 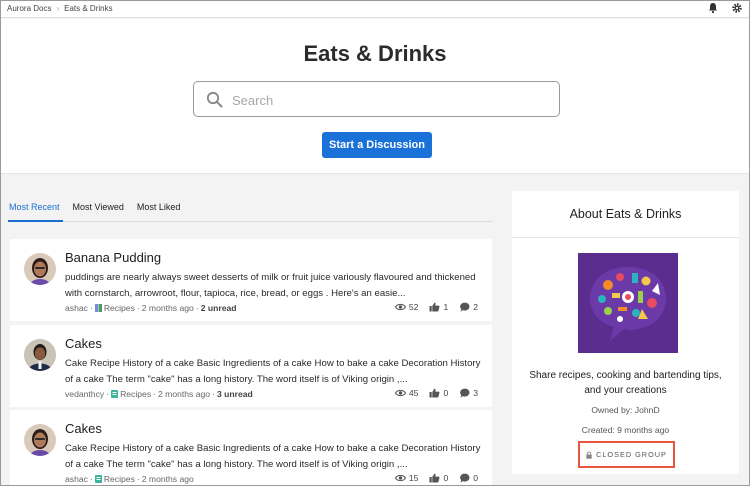 I want to click on replies-stat: 2, so click(x=468, y=307).